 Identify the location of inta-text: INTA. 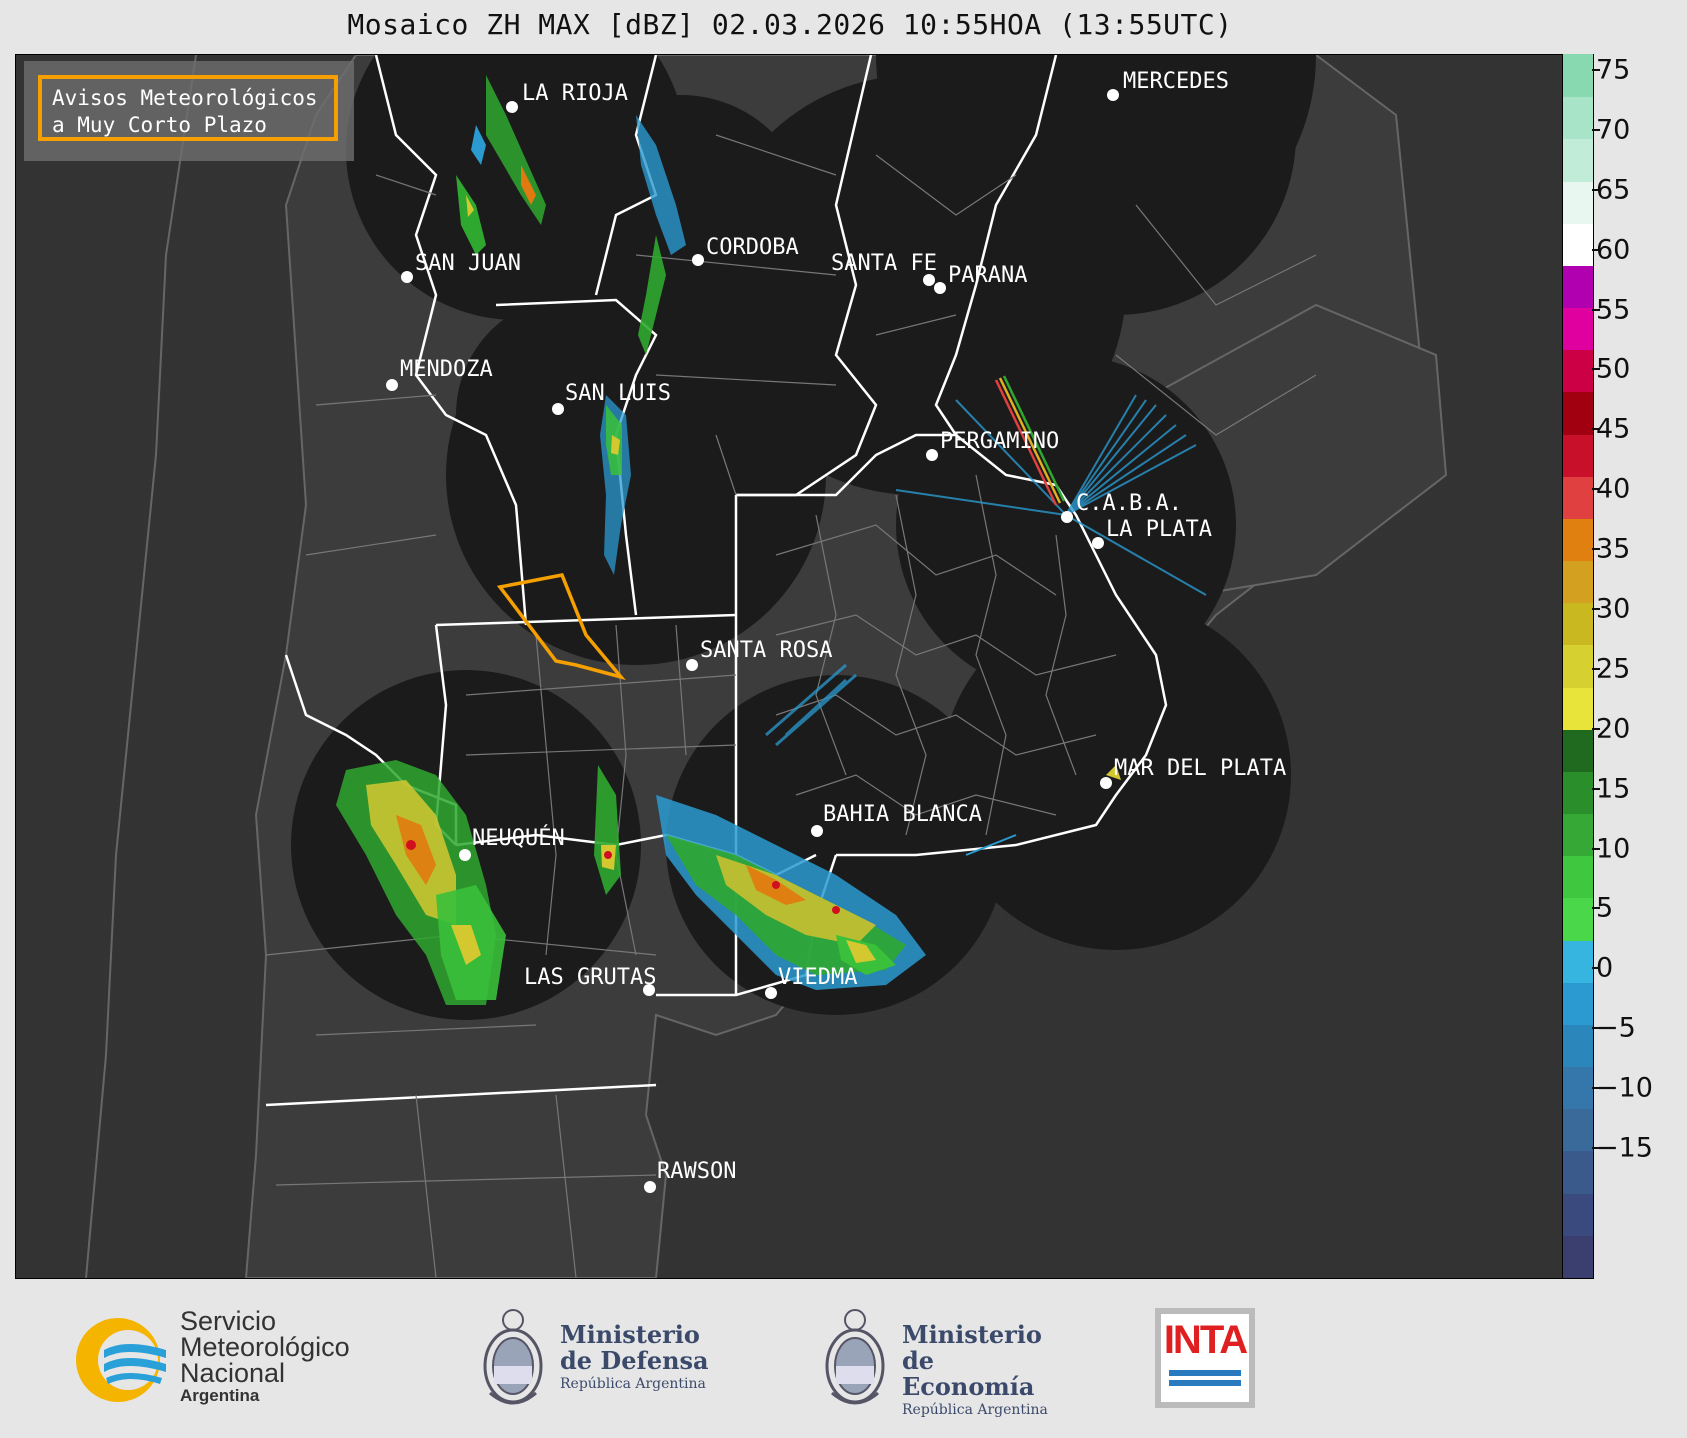
(1205, 1340).